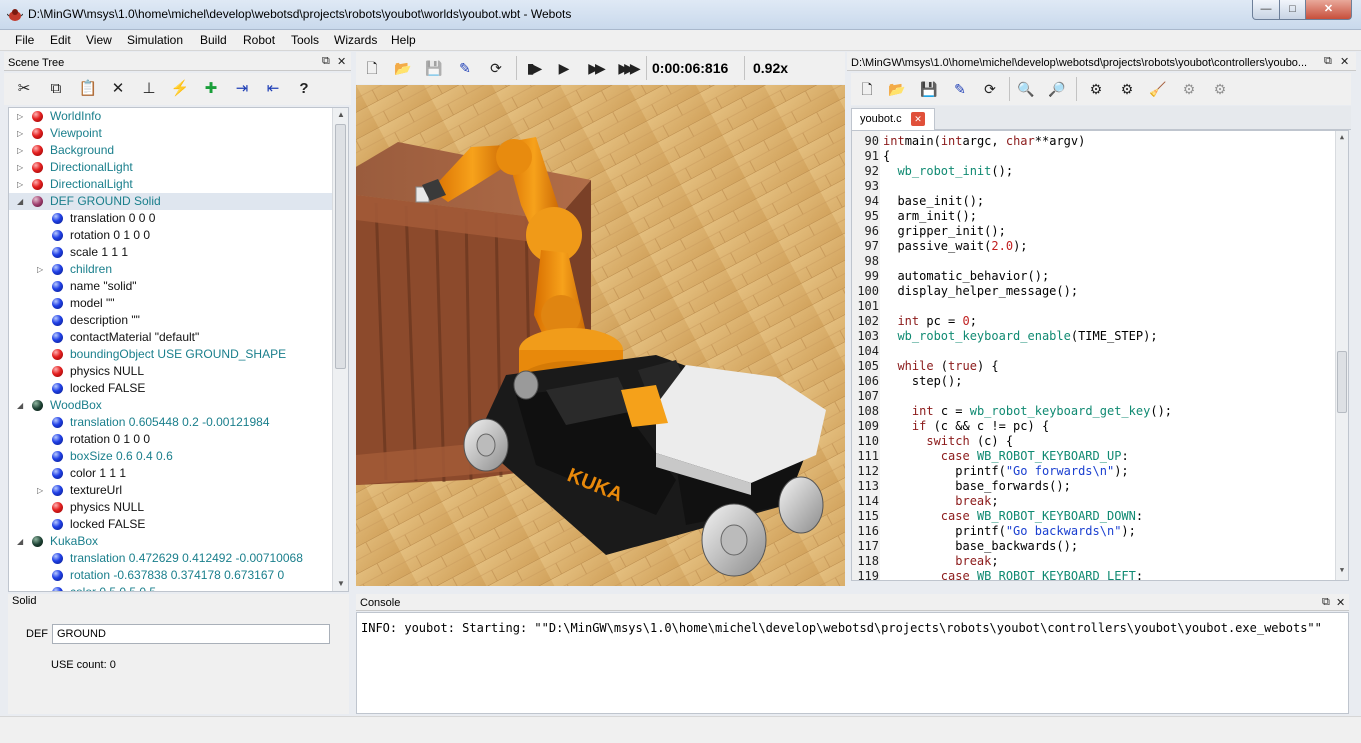  What do you see at coordinates (171, 456) in the screenshot?
I see `scene-tree-node: boxSize 0.6 0.4 0.6` at bounding box center [171, 456].